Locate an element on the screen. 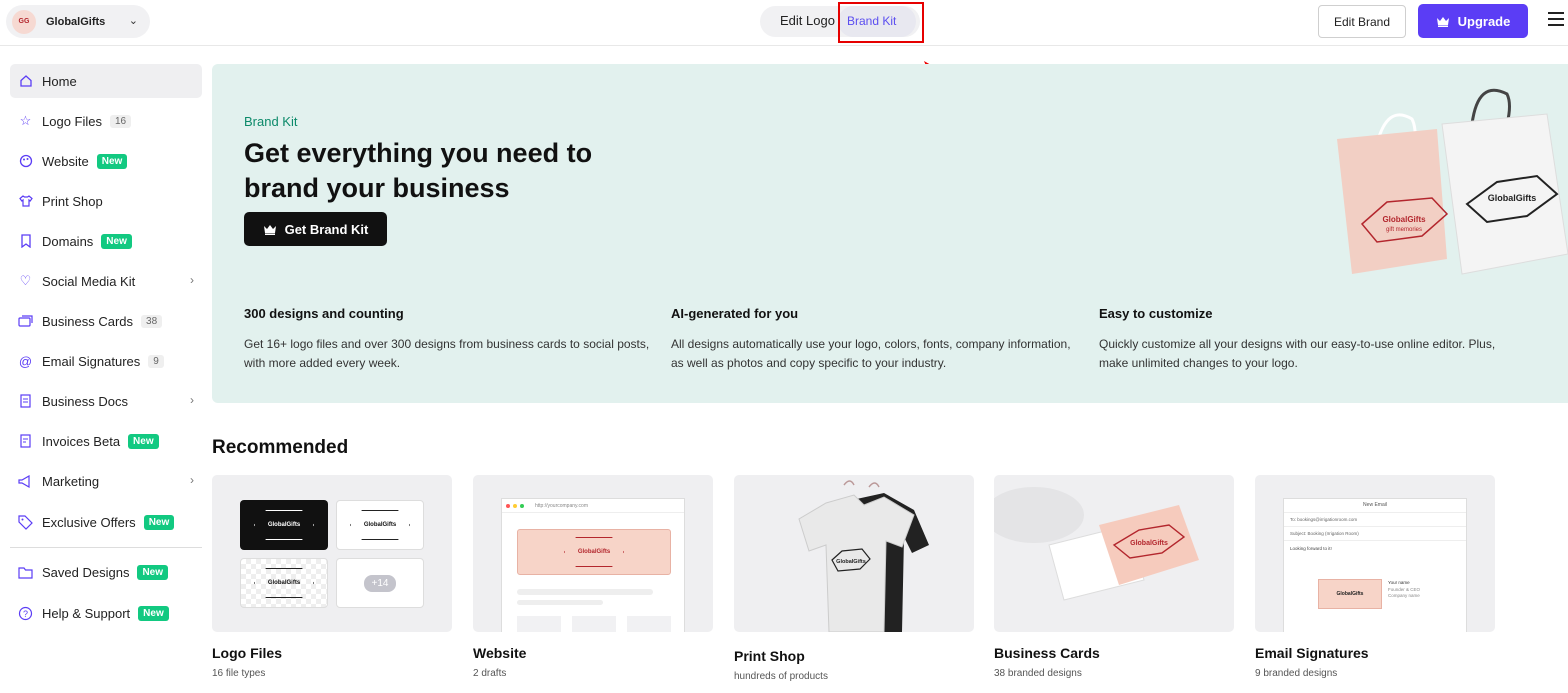  sidebar-item-business-cards: Business Cards 38 is located at coordinates (106, 321).